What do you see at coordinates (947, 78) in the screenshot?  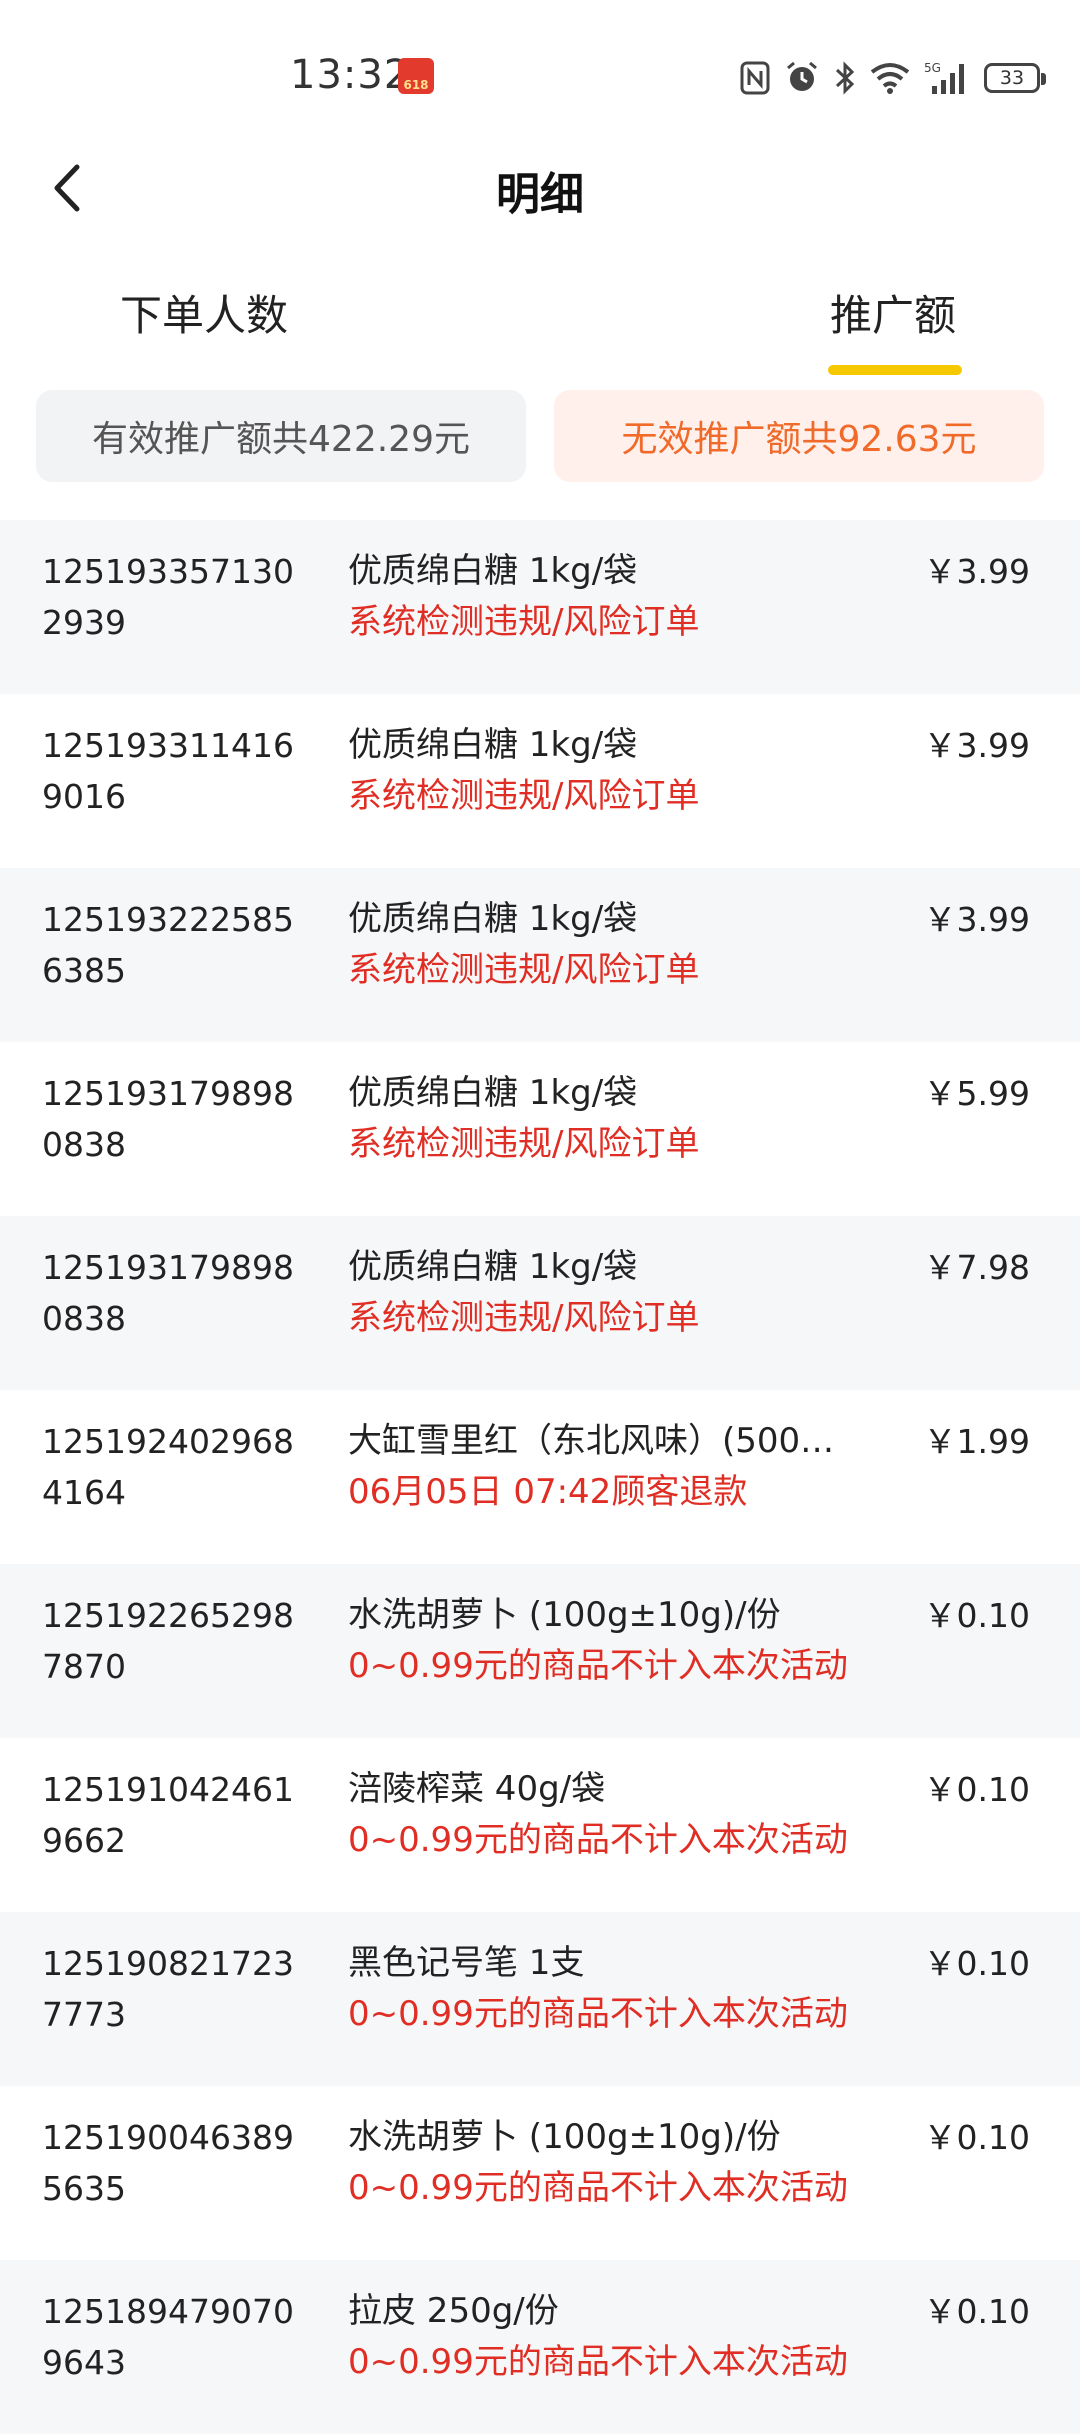 I see `signal-icon: 5G` at bounding box center [947, 78].